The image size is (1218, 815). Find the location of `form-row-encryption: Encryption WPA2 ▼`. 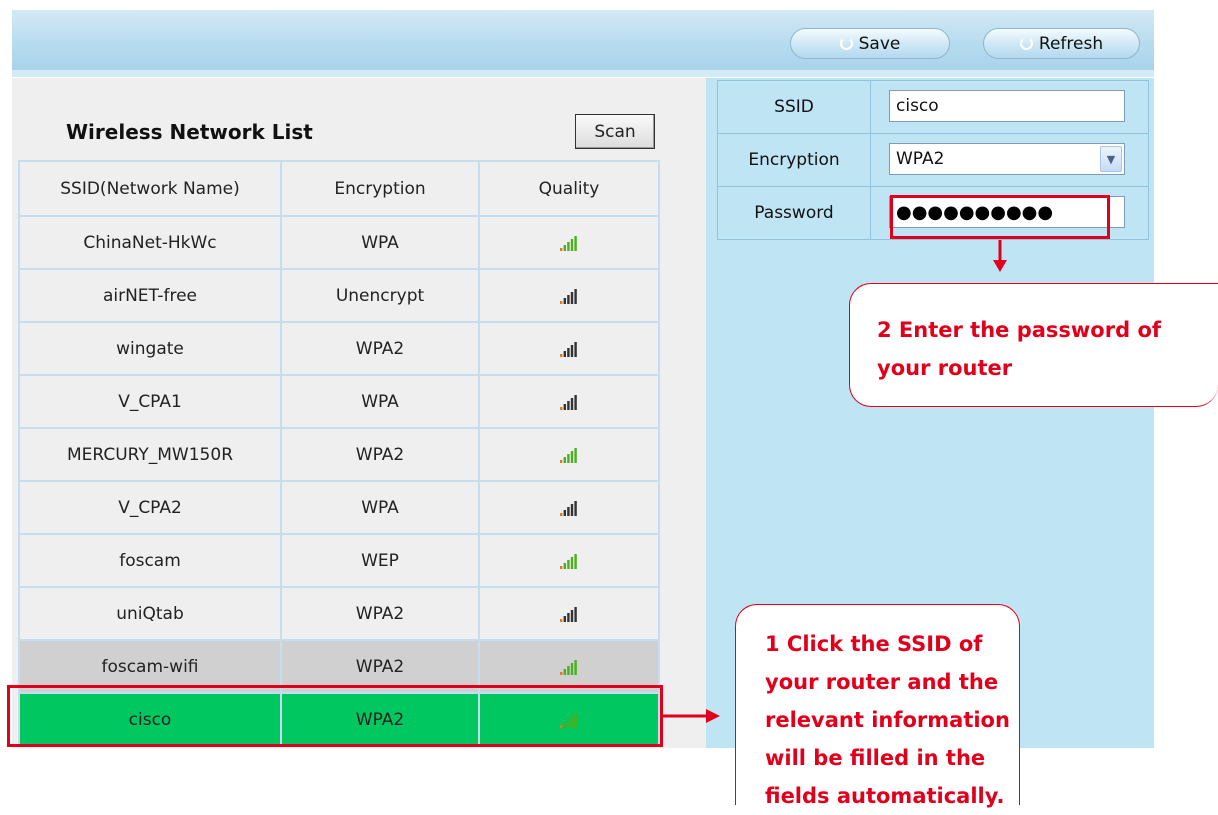

form-row-encryption: Encryption WPA2 ▼ is located at coordinates (933, 160).